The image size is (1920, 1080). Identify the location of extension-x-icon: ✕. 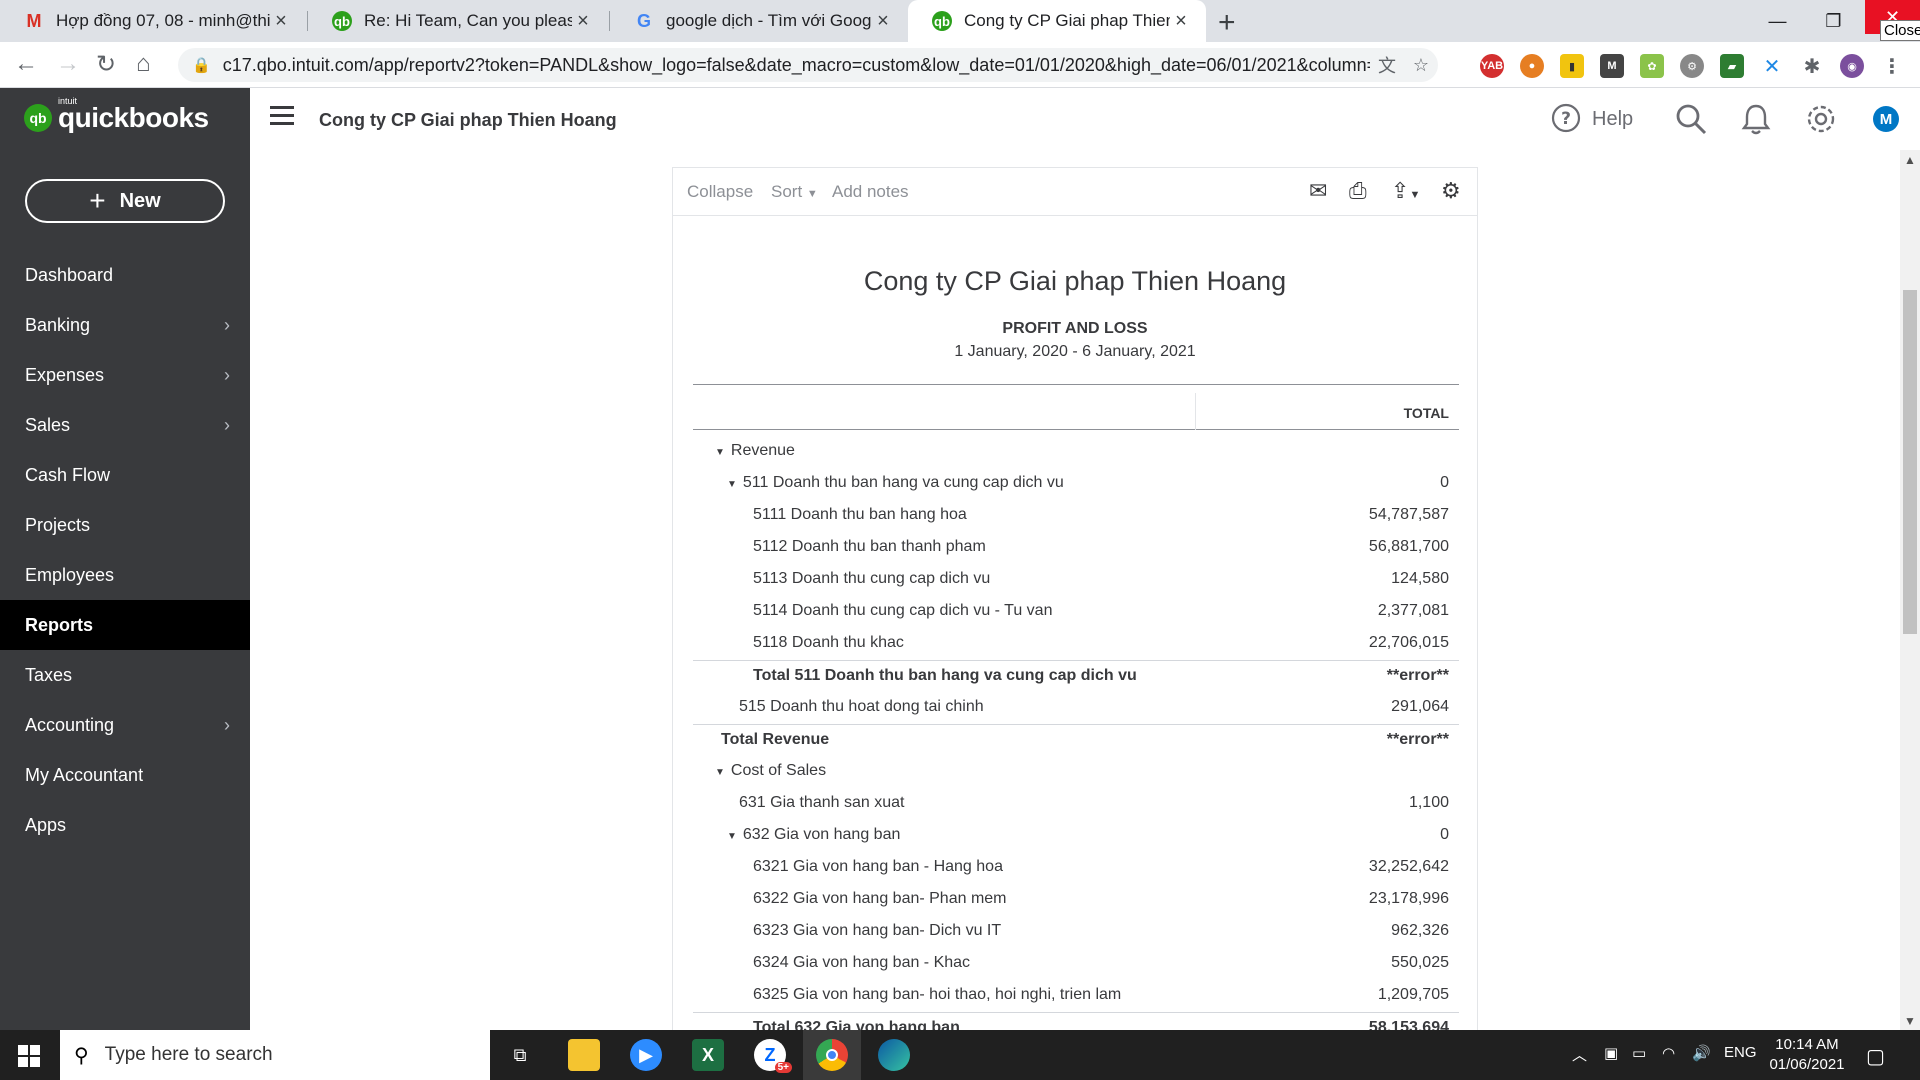
(1772, 66).